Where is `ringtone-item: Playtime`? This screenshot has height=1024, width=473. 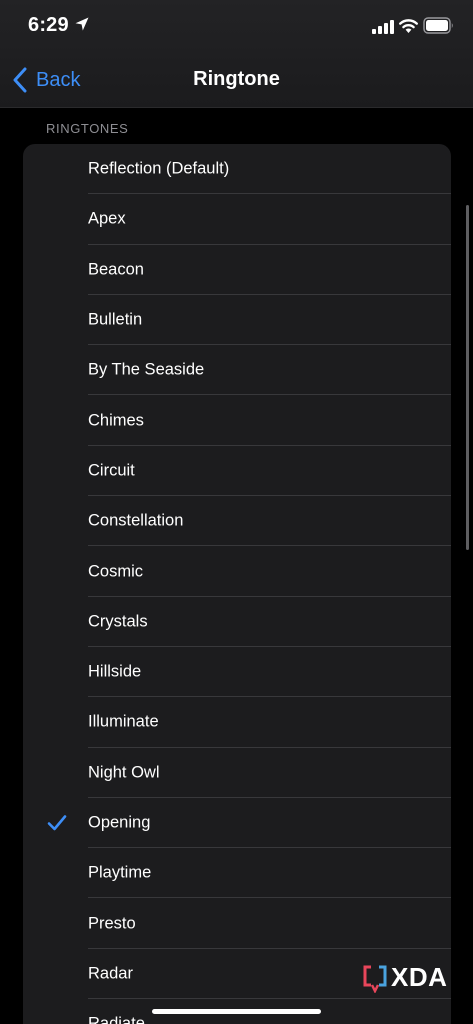 ringtone-item: Playtime is located at coordinates (237, 873).